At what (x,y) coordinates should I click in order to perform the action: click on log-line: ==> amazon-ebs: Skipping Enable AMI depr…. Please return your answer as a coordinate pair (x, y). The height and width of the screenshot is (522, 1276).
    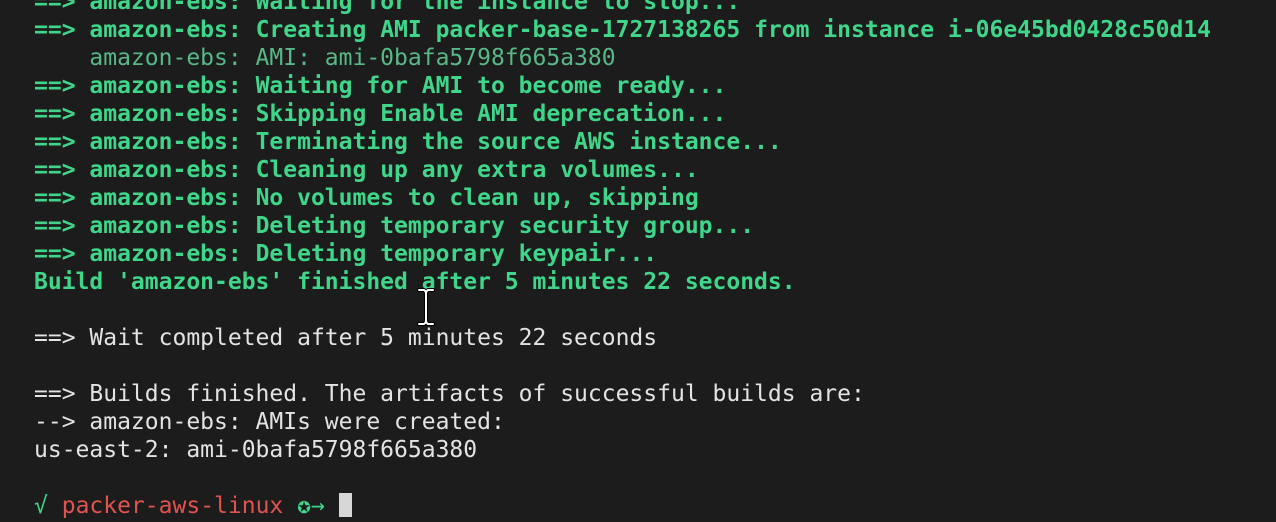
    Looking at the image, I should click on (649, 114).